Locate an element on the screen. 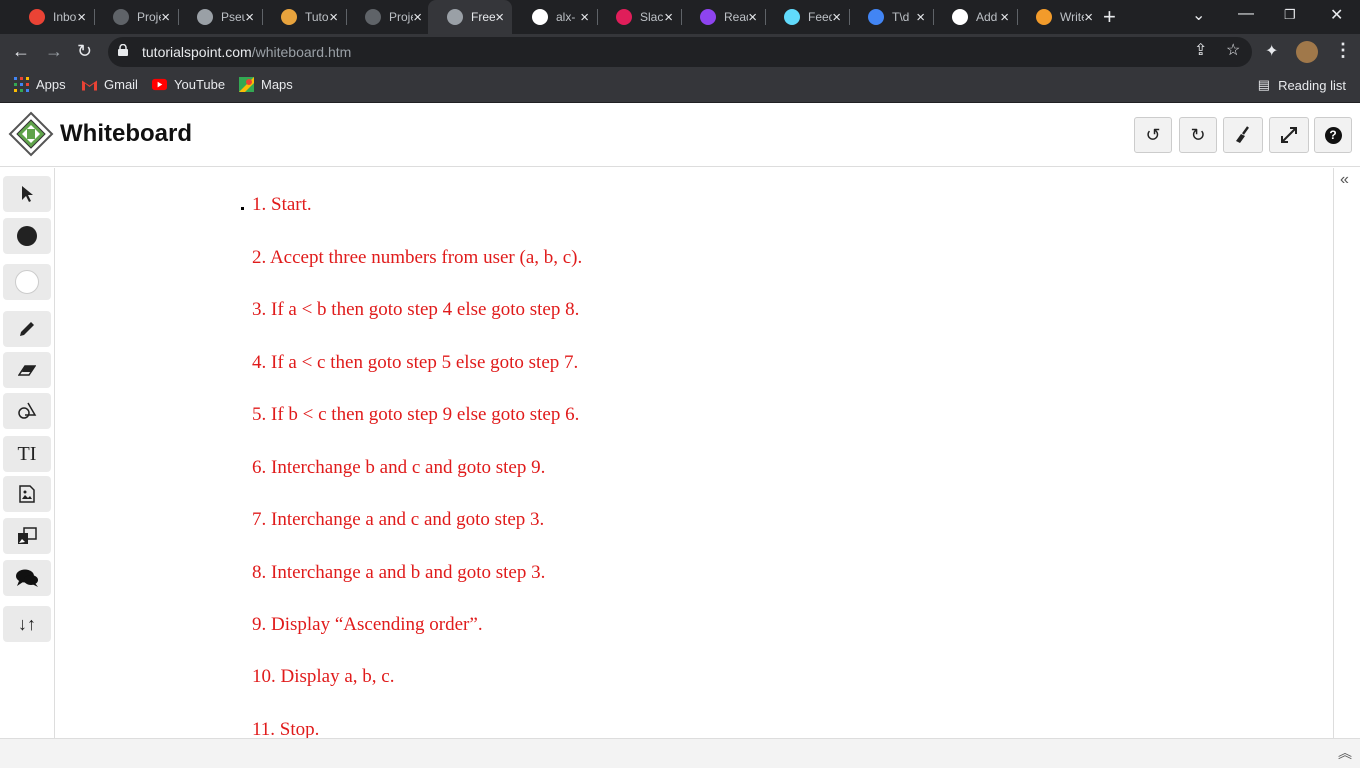 The height and width of the screenshot is (768, 1360). minimize-button: — is located at coordinates (1246, 14).